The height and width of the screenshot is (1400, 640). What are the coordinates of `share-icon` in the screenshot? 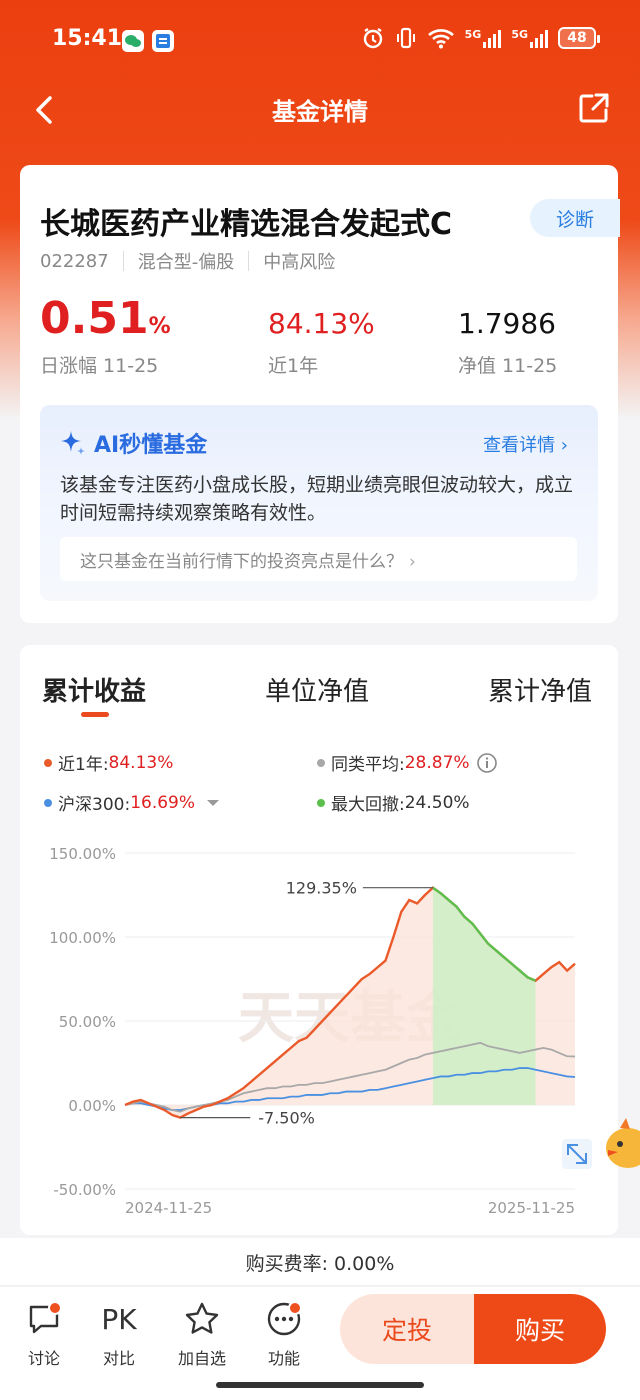 It's located at (594, 108).